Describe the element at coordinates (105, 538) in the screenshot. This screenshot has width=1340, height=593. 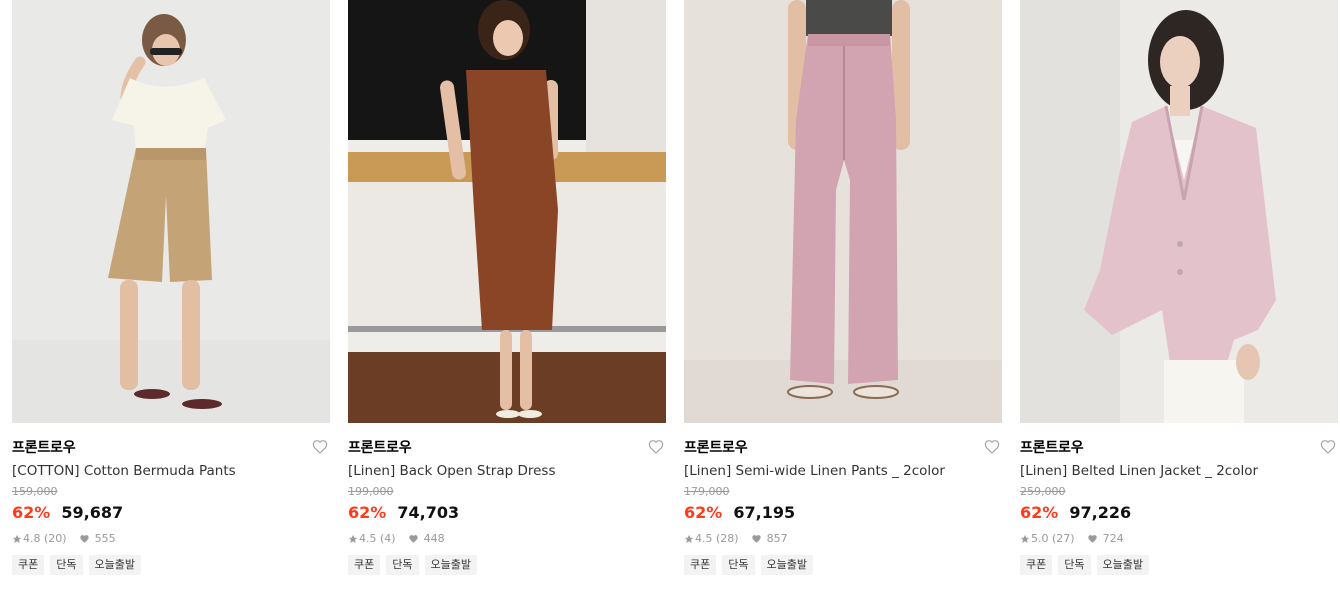
I see `like-count: 555` at that location.